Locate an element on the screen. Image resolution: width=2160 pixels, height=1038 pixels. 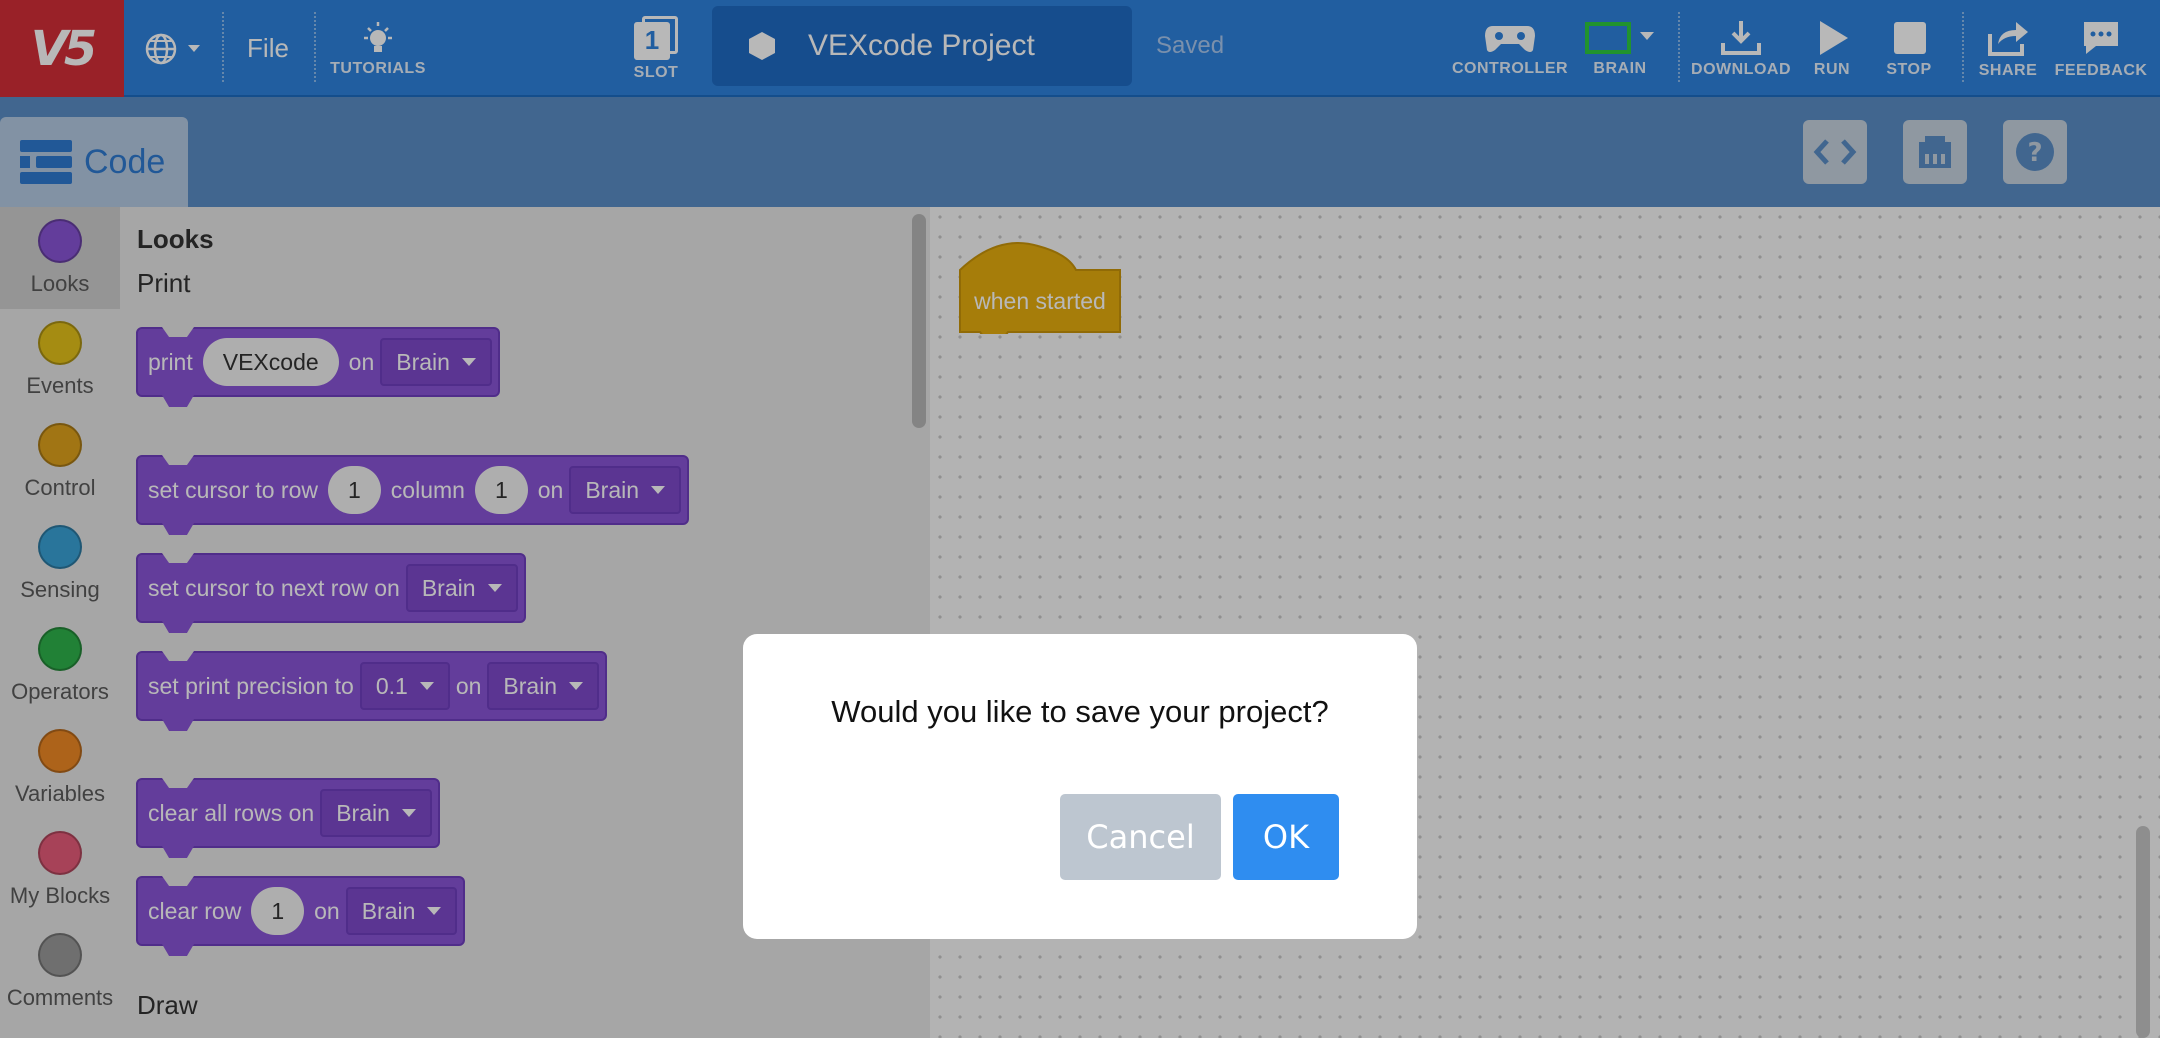
ok-button: OK is located at coordinates (1286, 837).